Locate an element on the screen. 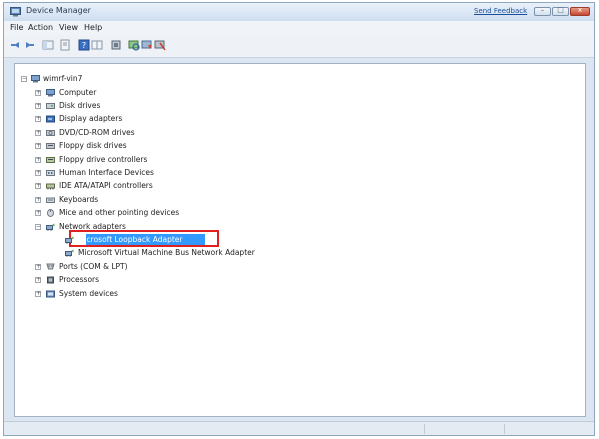 The width and height of the screenshot is (599, 439). close-icon: x is located at coordinates (580, 10).